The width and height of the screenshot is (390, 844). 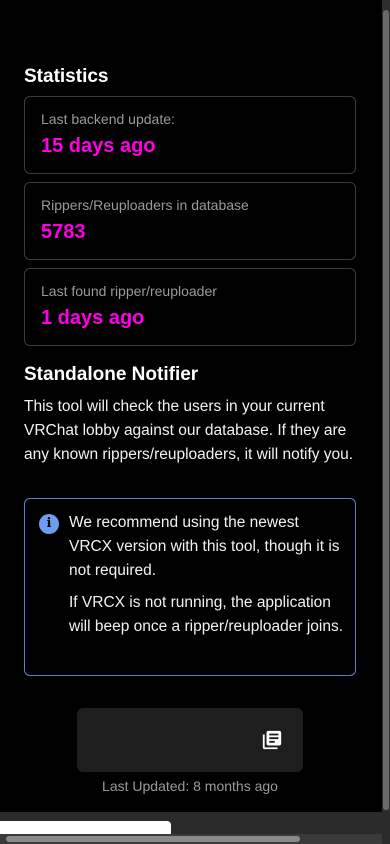 What do you see at coordinates (49, 524) in the screenshot?
I see `info-icon: i` at bounding box center [49, 524].